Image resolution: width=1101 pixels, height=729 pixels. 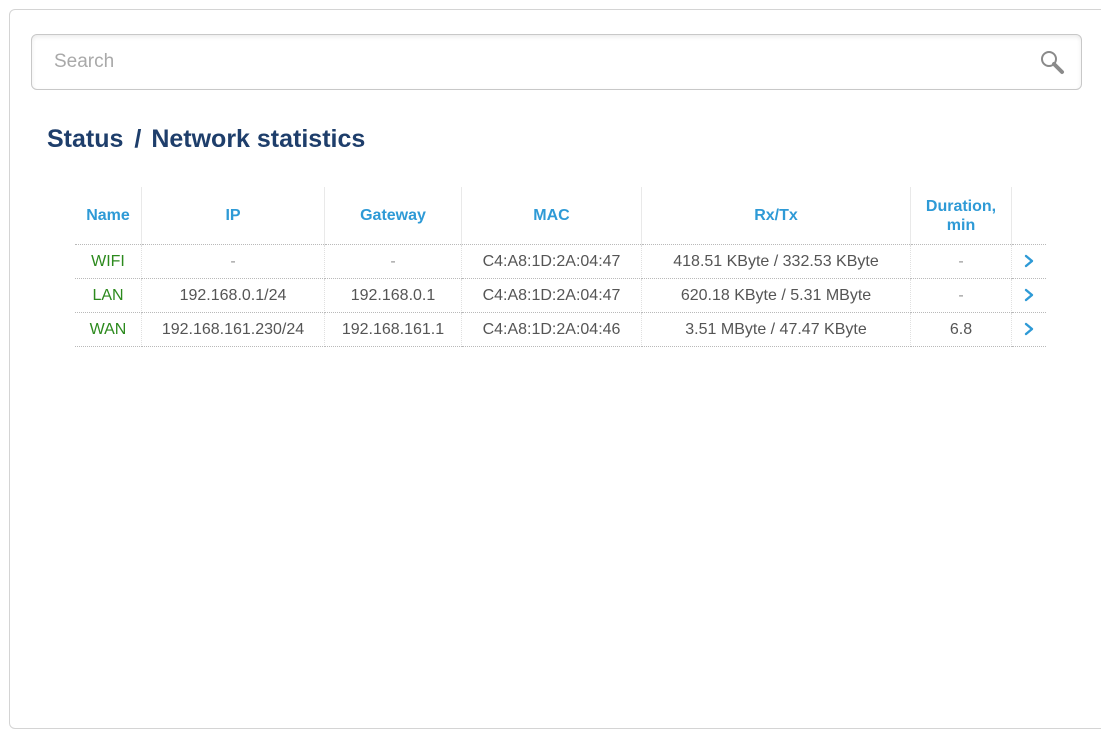 I want to click on column-header-mac: MAC, so click(x=551, y=216).